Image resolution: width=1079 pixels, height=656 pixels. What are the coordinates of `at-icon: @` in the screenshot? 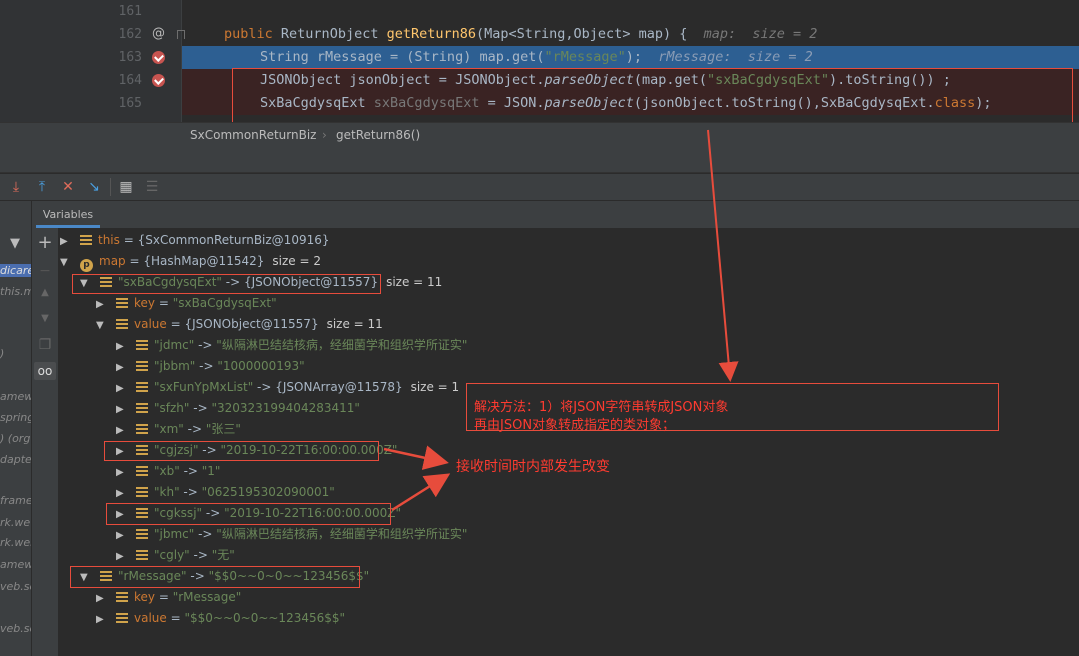 It's located at (158, 33).